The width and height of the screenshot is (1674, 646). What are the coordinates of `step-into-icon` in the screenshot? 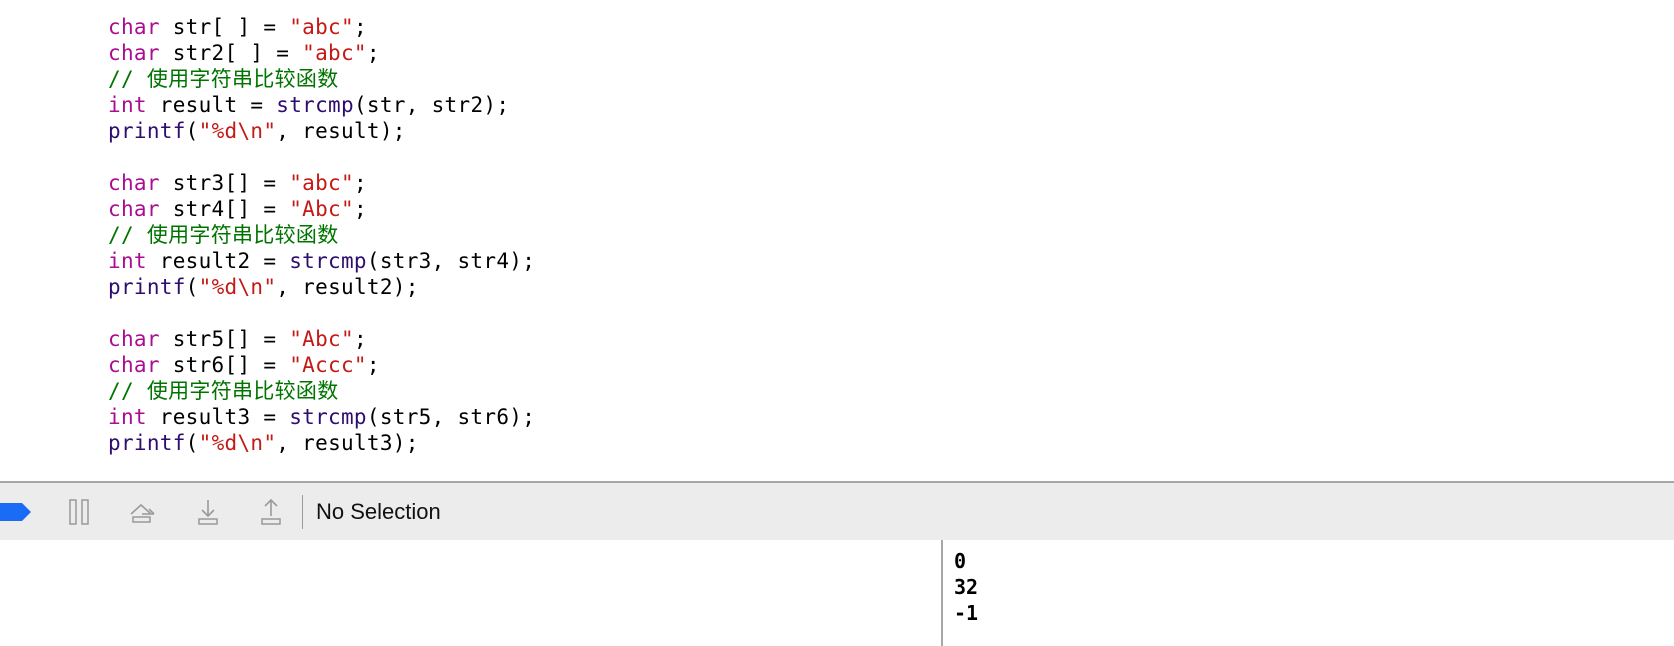 It's located at (208, 512).